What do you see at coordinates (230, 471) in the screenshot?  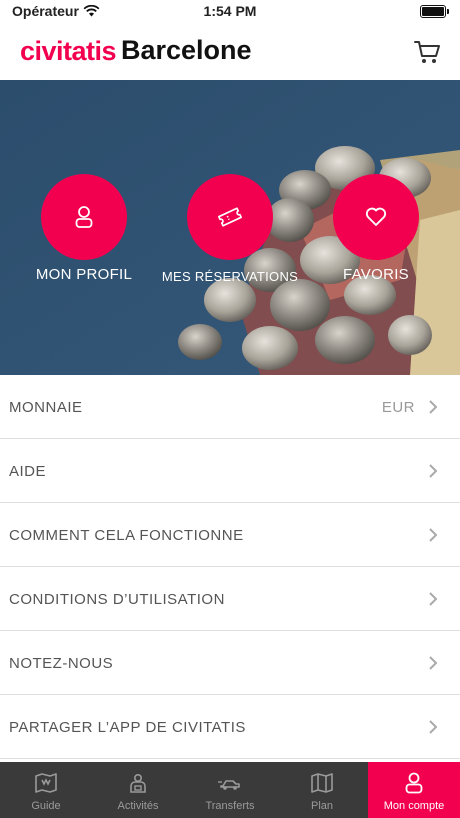 I see `menu-item-help: AIDE` at bounding box center [230, 471].